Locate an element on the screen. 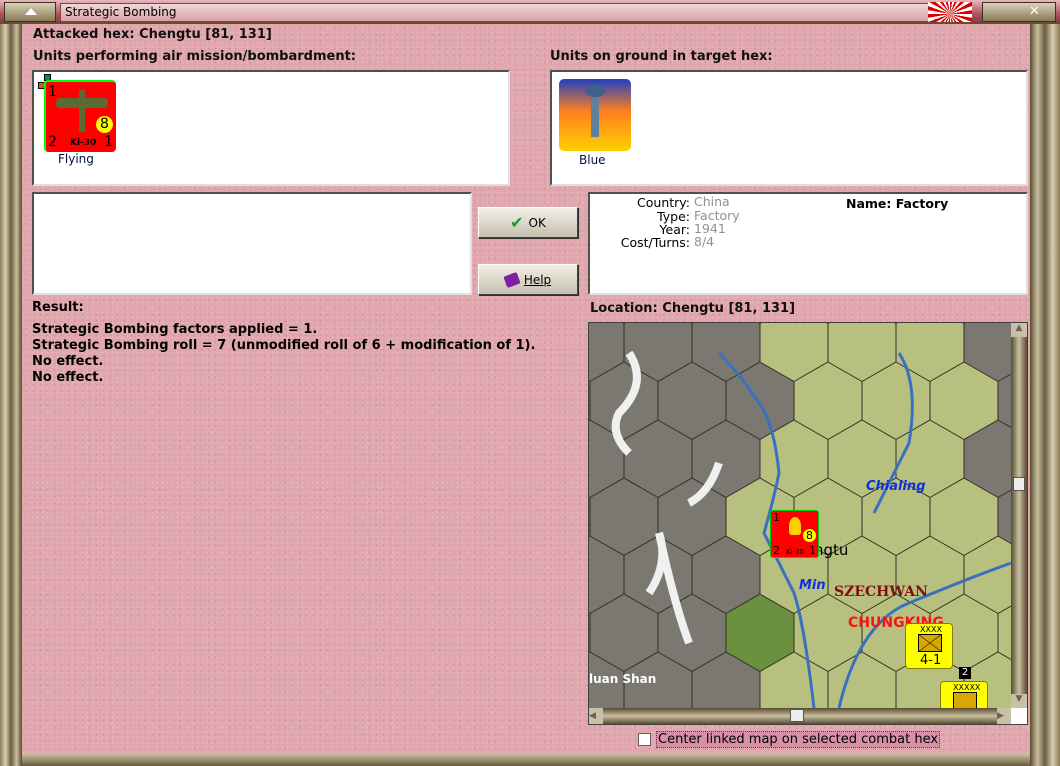 This screenshot has height=766, width=1060. smokestack is located at coordinates (595, 117).